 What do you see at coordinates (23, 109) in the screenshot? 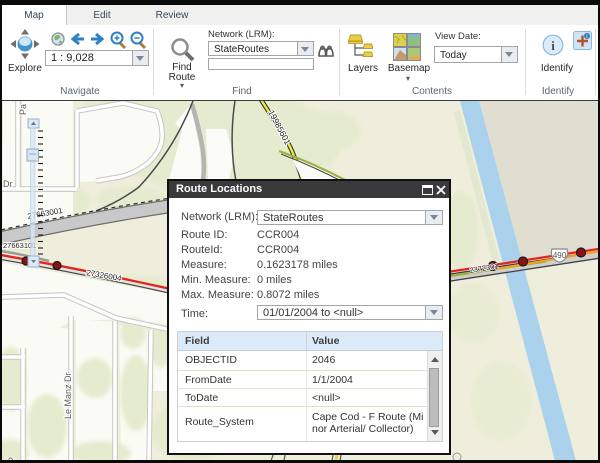
I see `svg-text: Pa` at bounding box center [23, 109].